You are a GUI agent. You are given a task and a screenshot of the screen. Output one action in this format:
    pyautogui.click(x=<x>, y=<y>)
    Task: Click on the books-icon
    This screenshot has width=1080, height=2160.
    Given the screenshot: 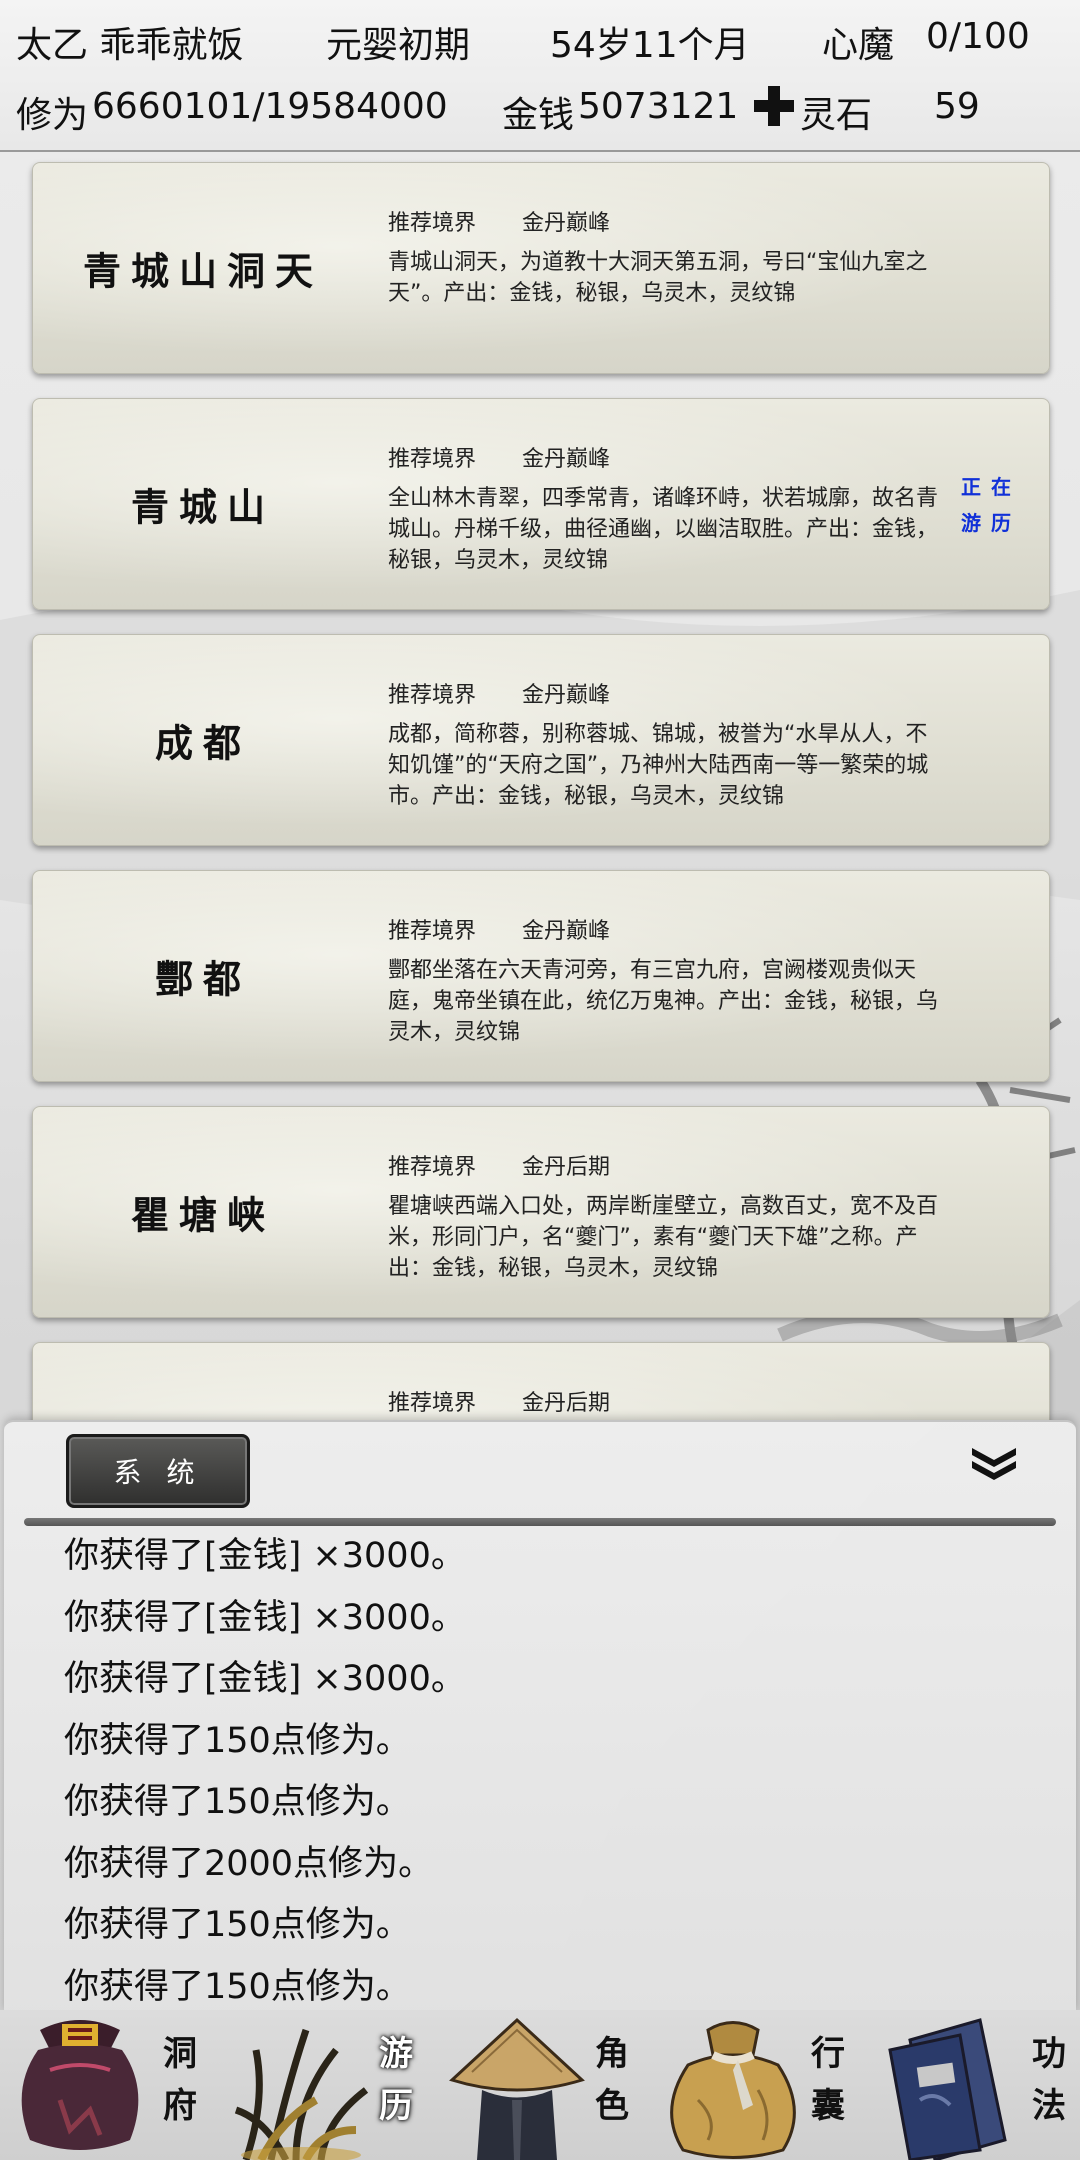 What is the action you would take?
    pyautogui.click(x=947, y=2089)
    